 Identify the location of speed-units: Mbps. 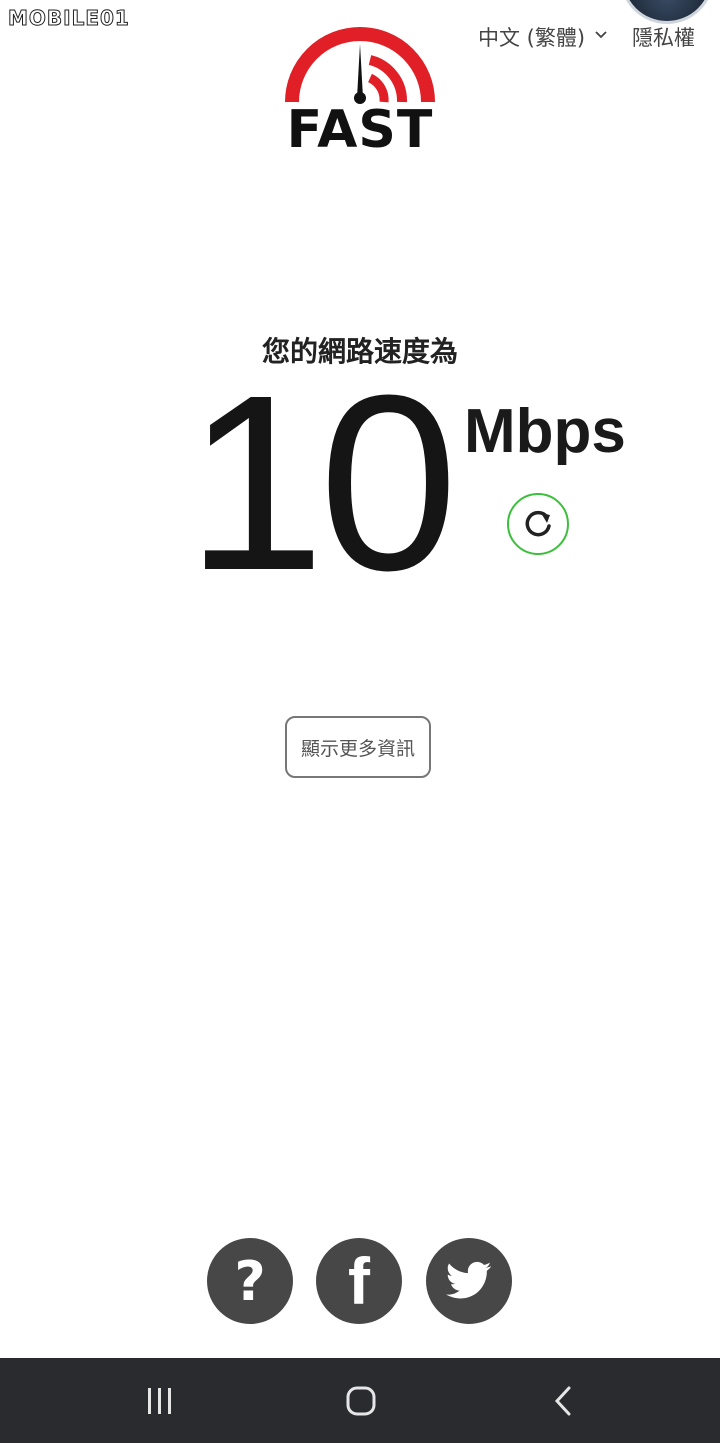
(545, 431).